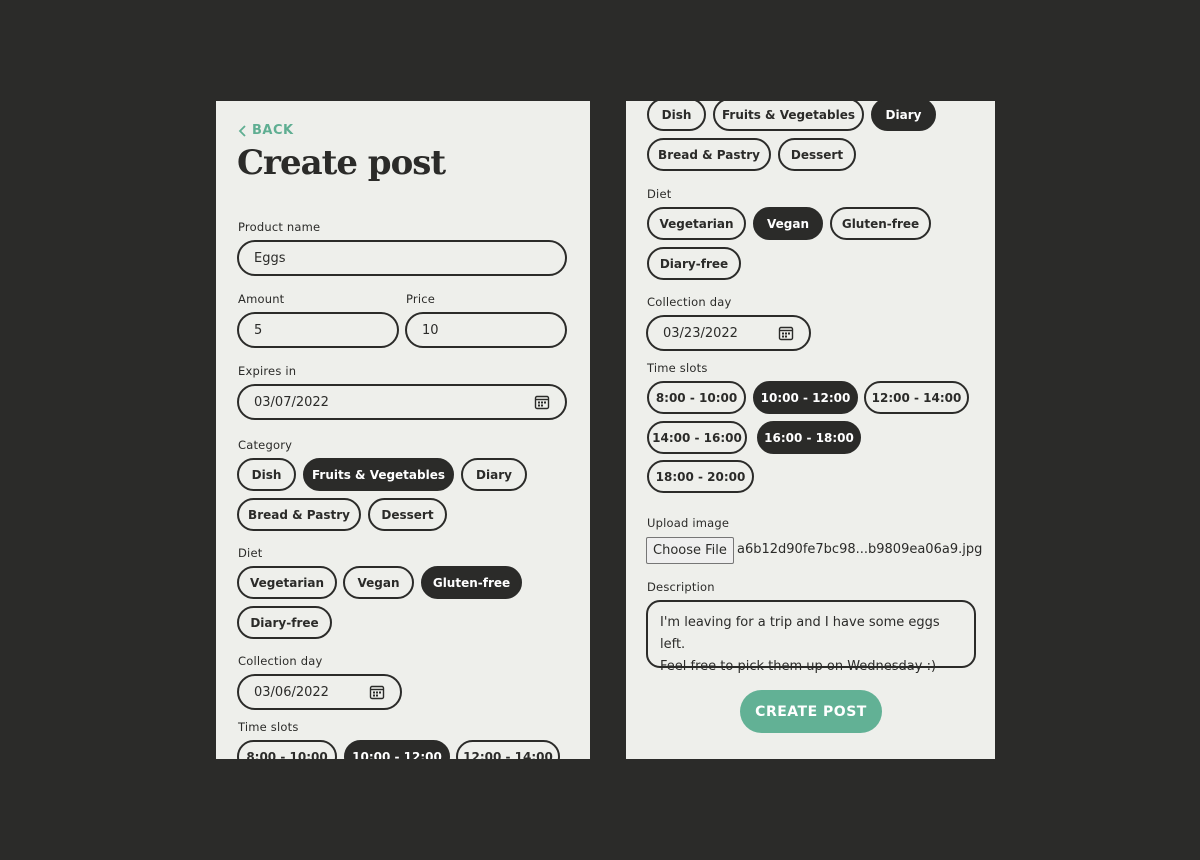 This screenshot has height=860, width=1200. What do you see at coordinates (258, 330) in the screenshot?
I see `amount-value: 5` at bounding box center [258, 330].